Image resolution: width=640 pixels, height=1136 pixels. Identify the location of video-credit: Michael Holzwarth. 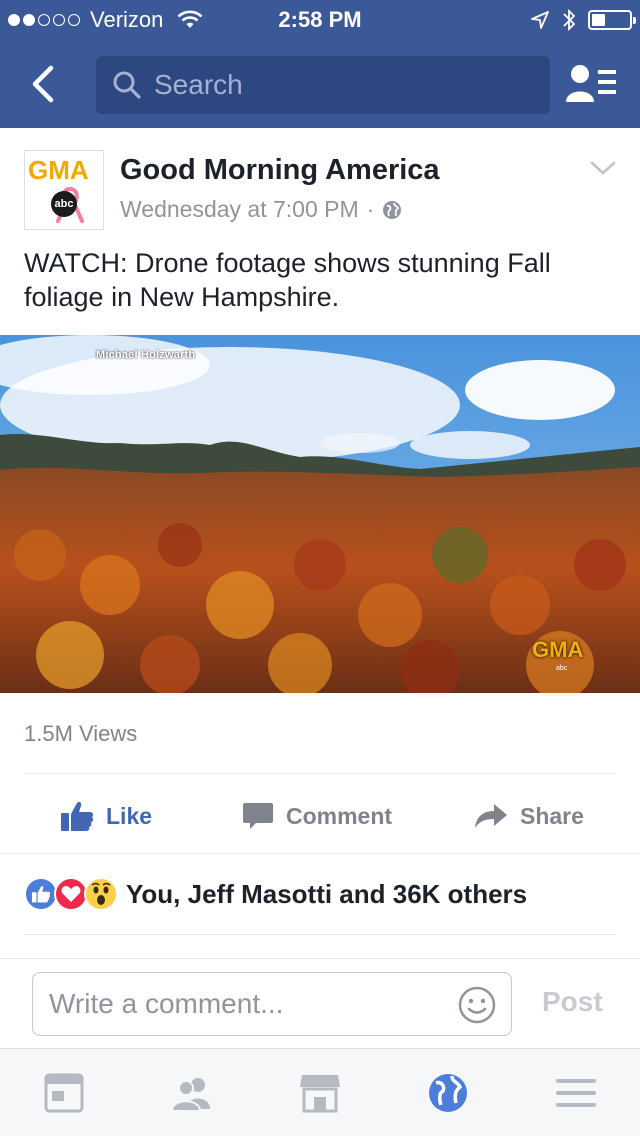
(146, 355).